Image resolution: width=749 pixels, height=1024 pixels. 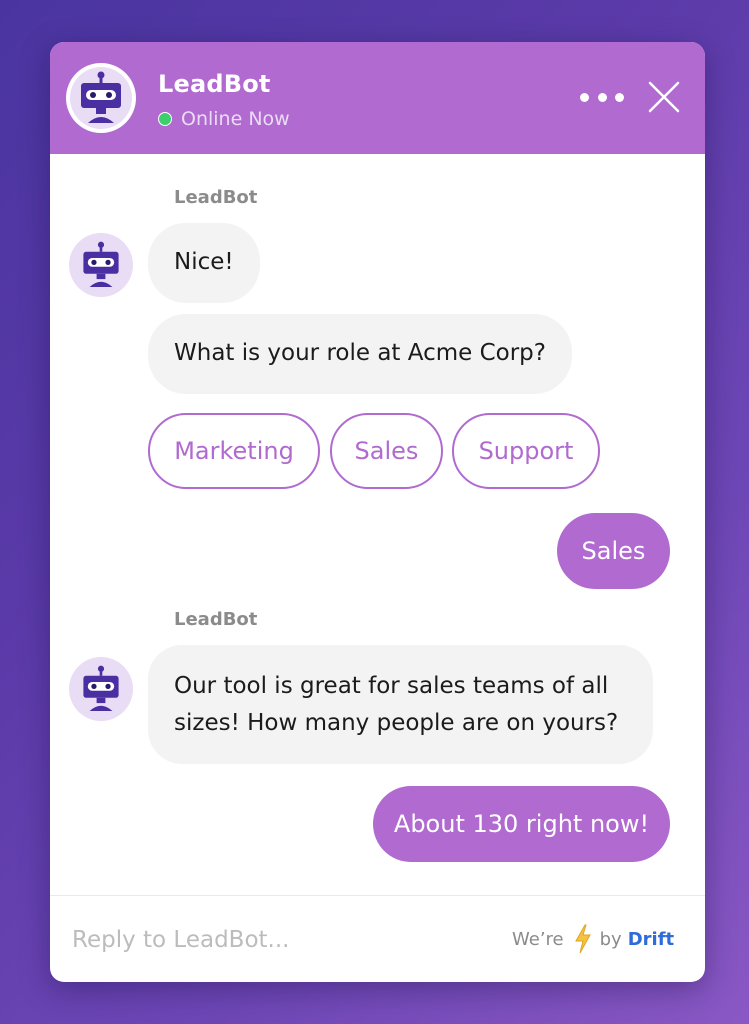 What do you see at coordinates (235, 119) in the screenshot?
I see `status-text: Online Now` at bounding box center [235, 119].